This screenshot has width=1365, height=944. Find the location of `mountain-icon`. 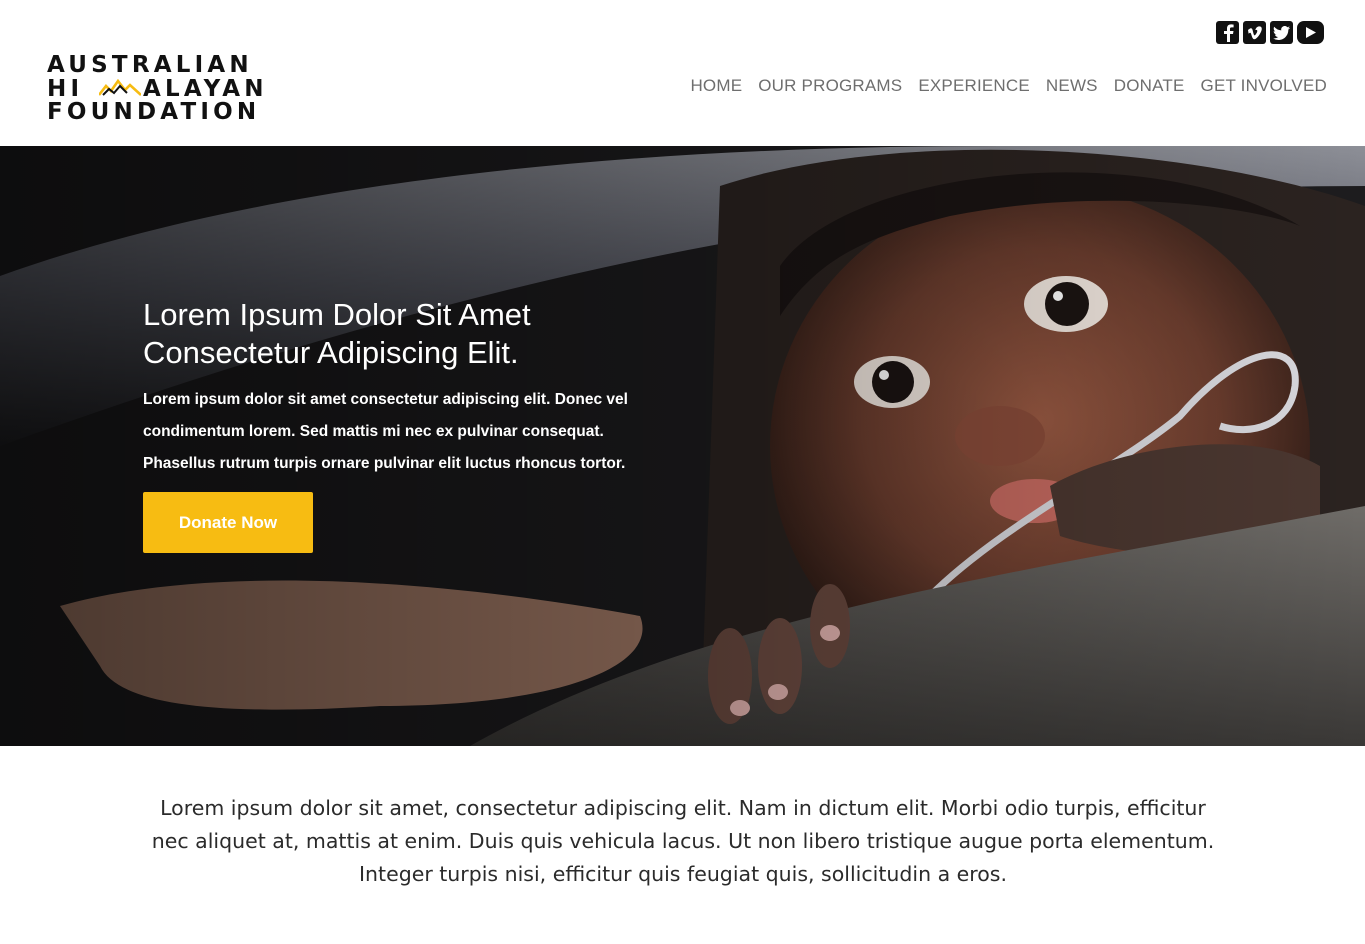

mountain-icon is located at coordinates (120, 87).